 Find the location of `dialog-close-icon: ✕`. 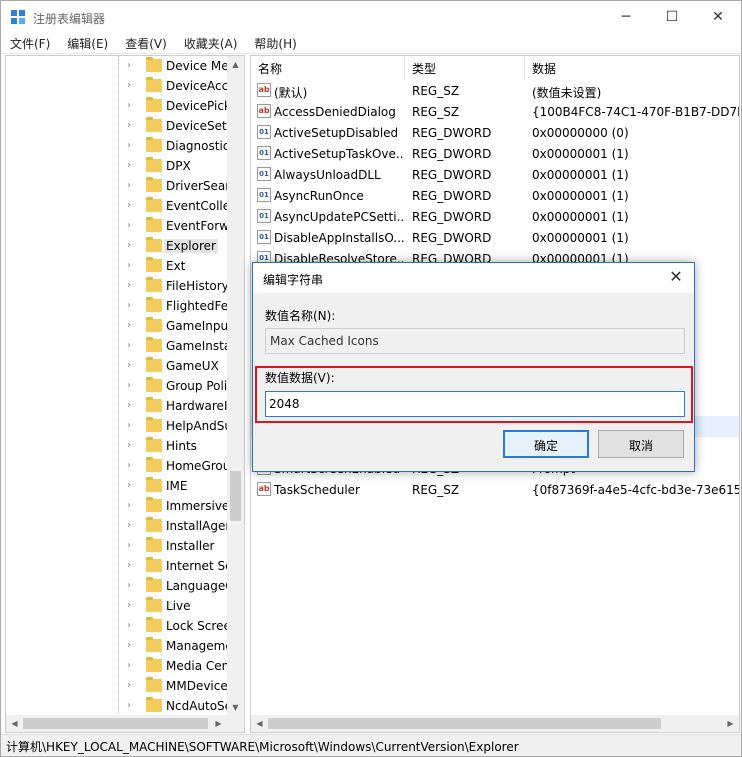

dialog-close-icon: ✕ is located at coordinates (676, 276).